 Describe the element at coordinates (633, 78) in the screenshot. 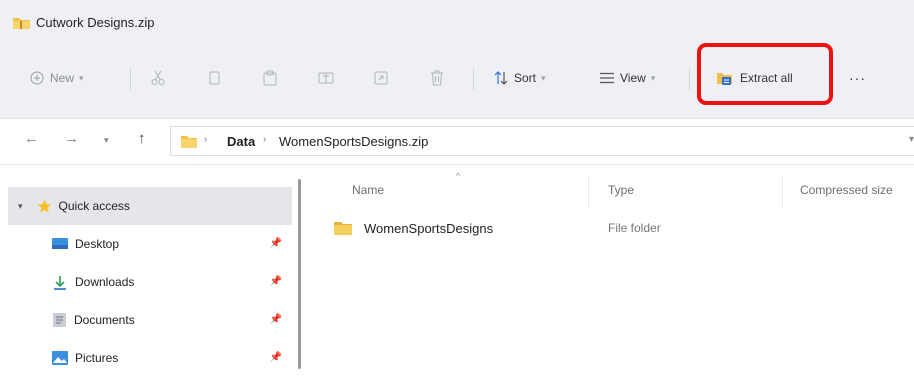

I see `view-button-label: View` at that location.